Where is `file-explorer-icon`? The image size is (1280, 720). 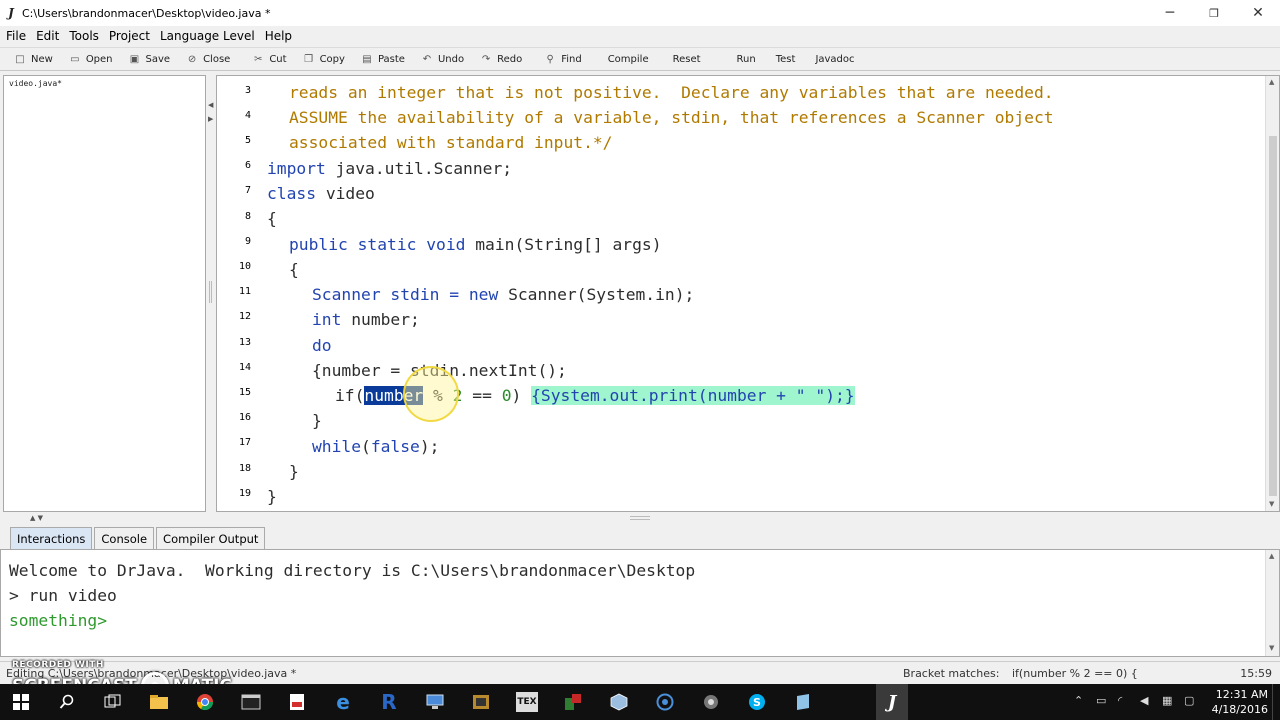
file-explorer-icon is located at coordinates (159, 702).